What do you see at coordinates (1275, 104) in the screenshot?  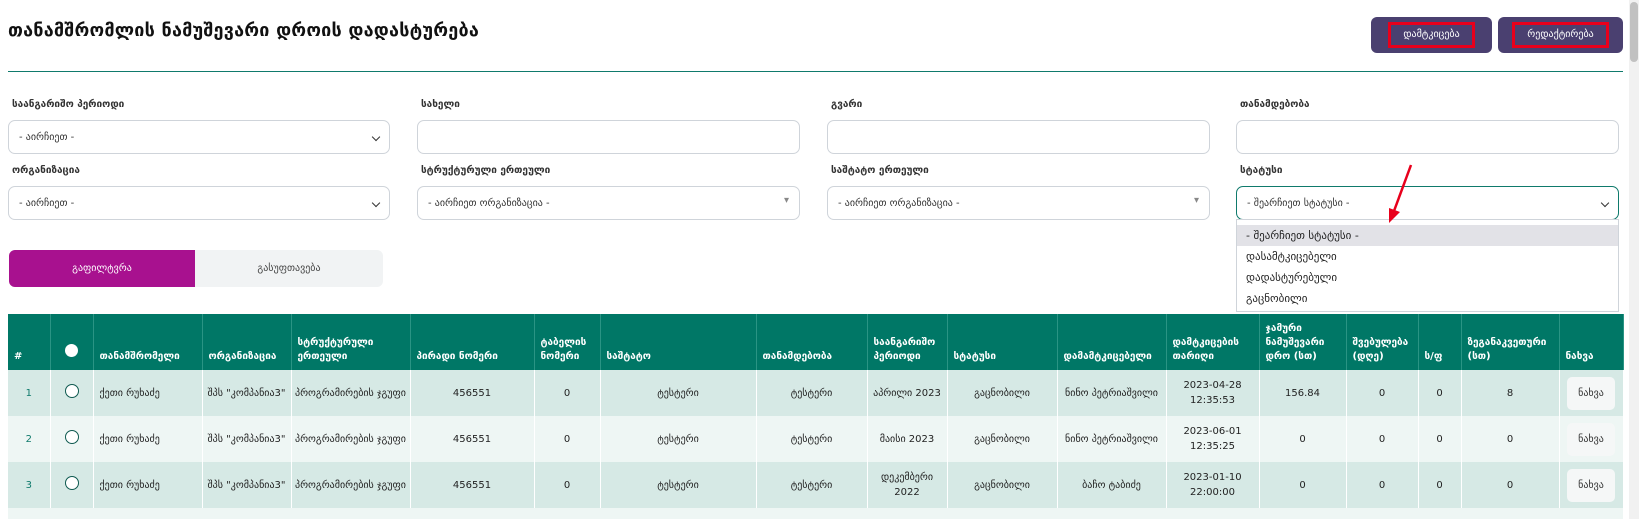 I see `position-label: თანამდებობა` at bounding box center [1275, 104].